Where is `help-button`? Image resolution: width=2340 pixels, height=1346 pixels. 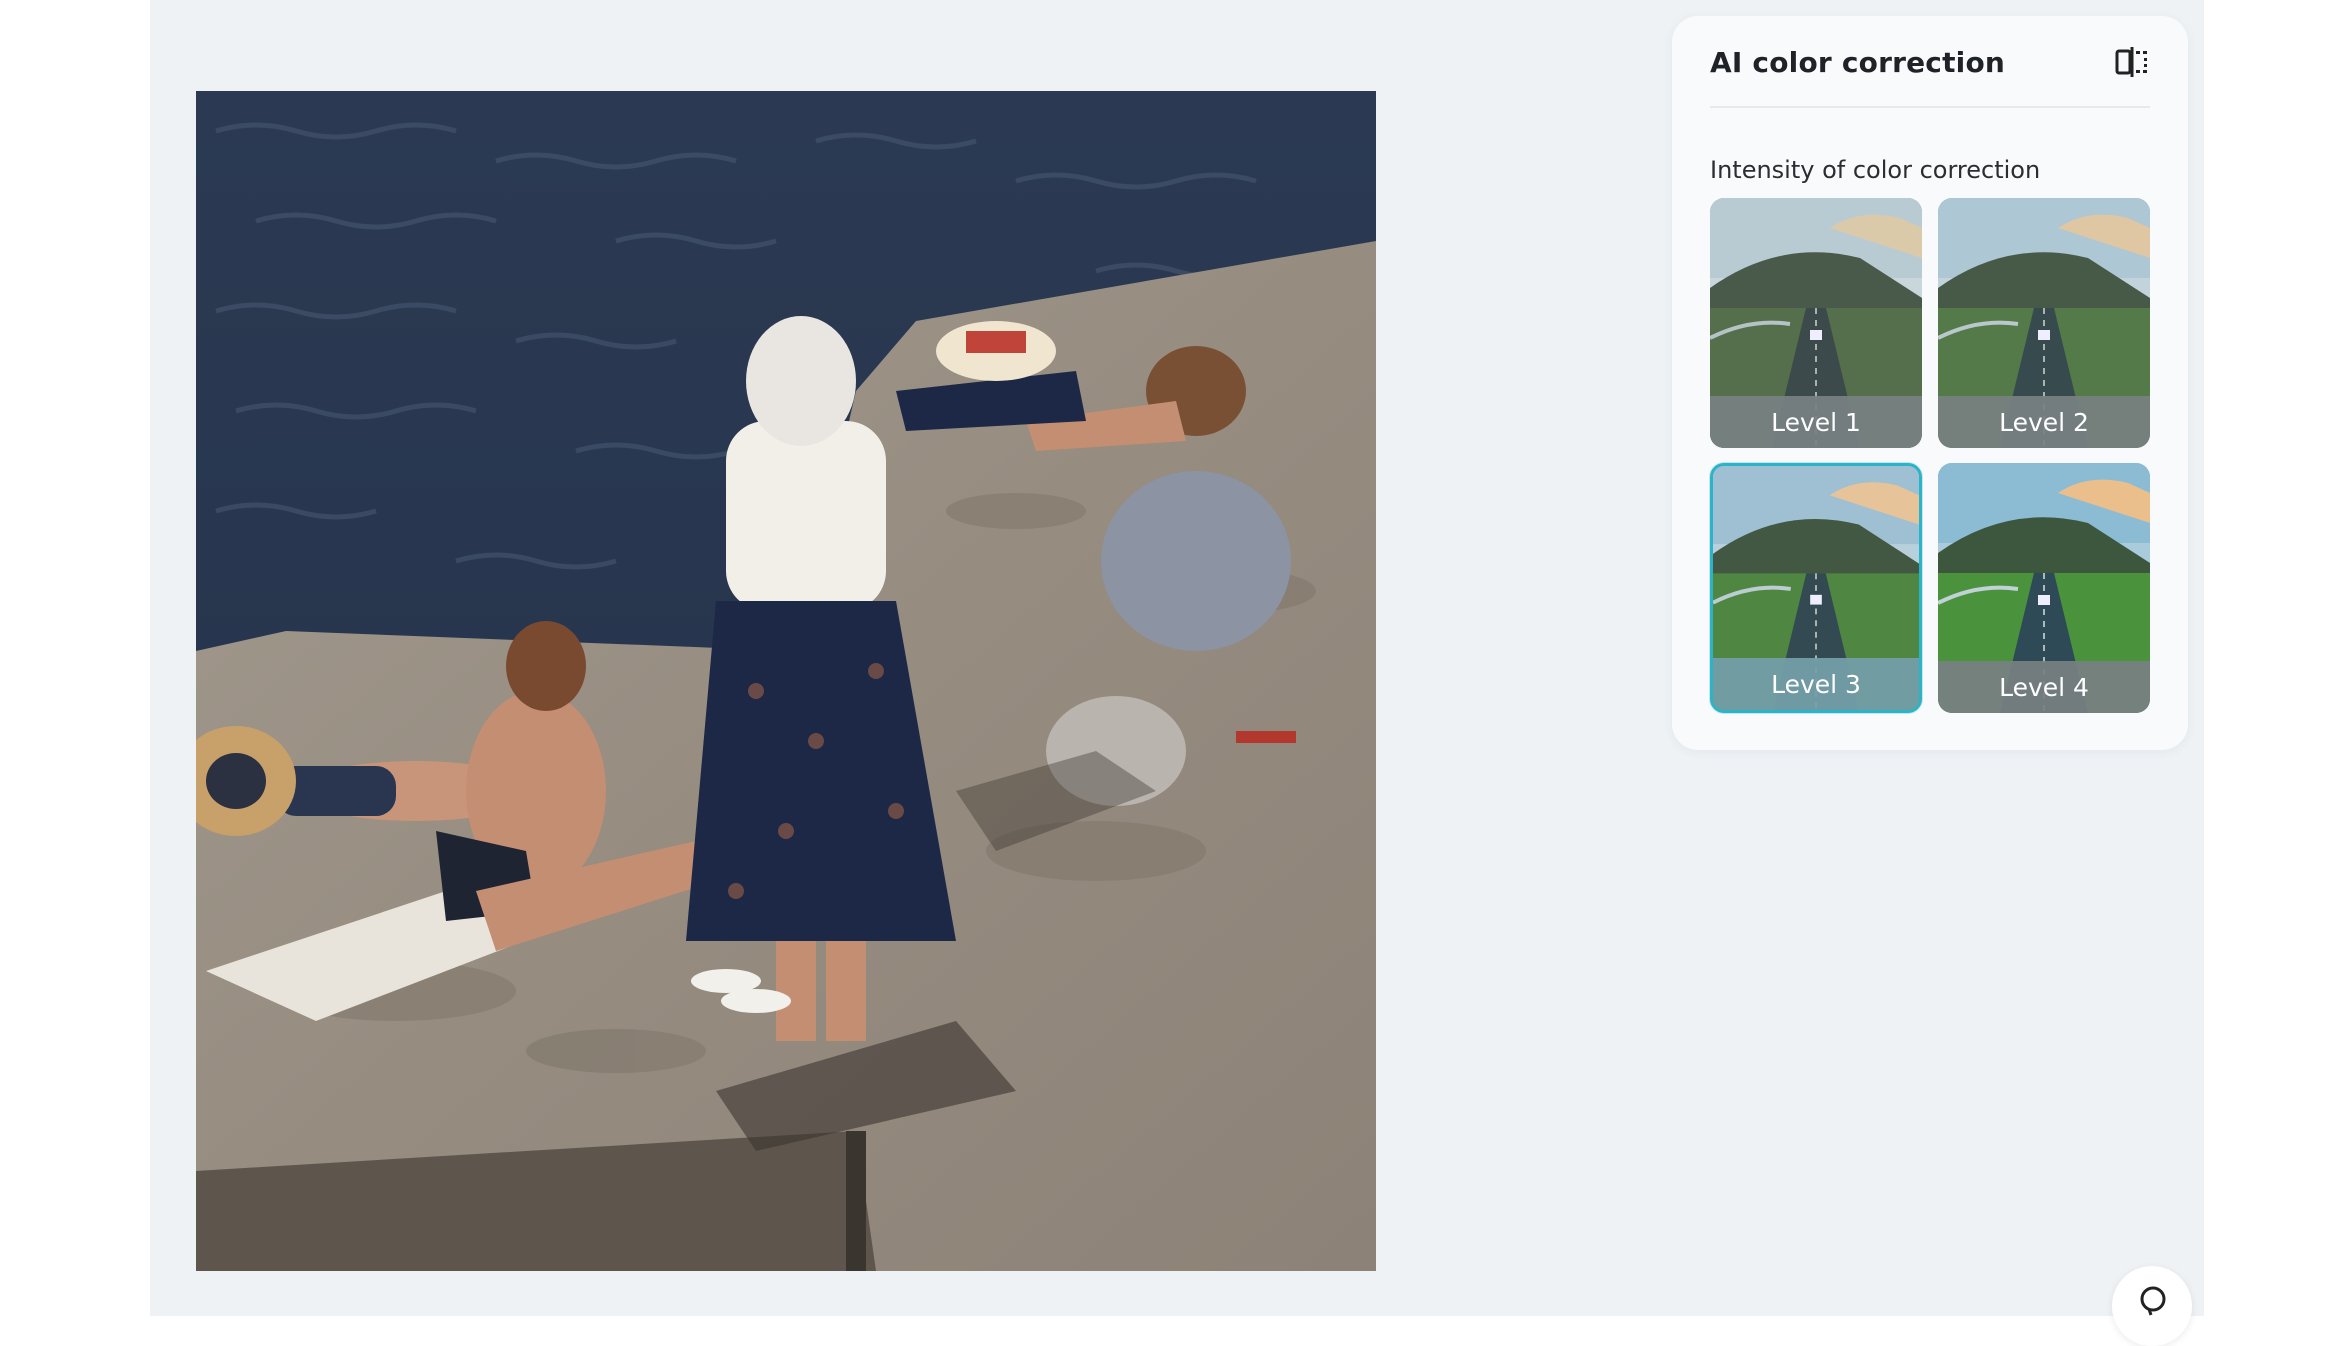
help-button is located at coordinates (2152, 1306).